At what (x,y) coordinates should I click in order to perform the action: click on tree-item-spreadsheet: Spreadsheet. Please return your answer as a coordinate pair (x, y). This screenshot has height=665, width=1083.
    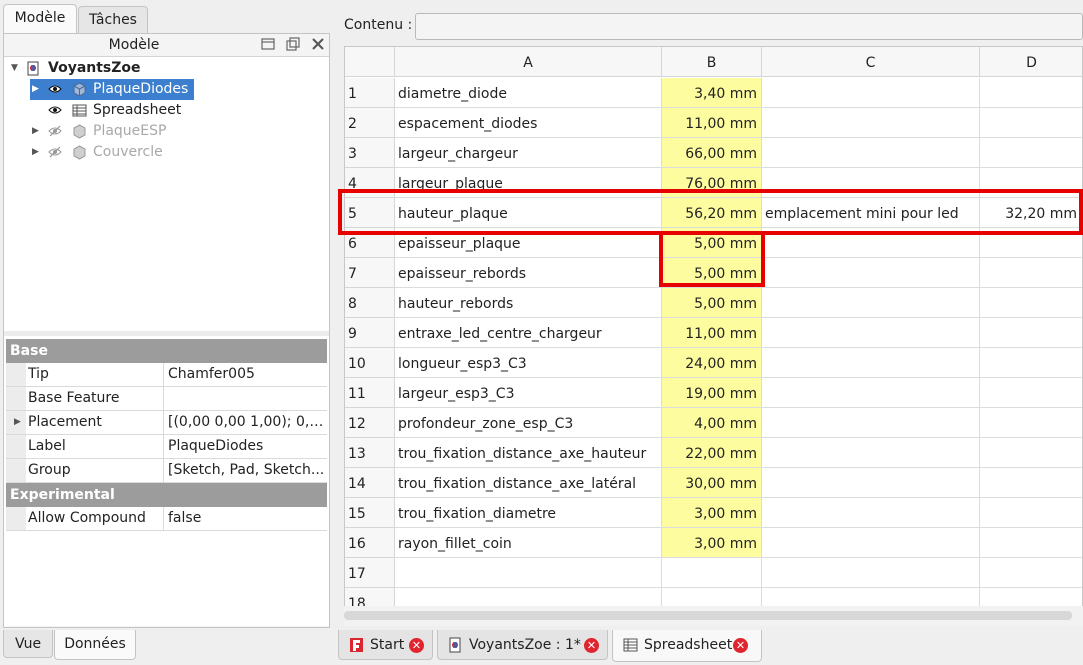
    Looking at the image, I should click on (166, 110).